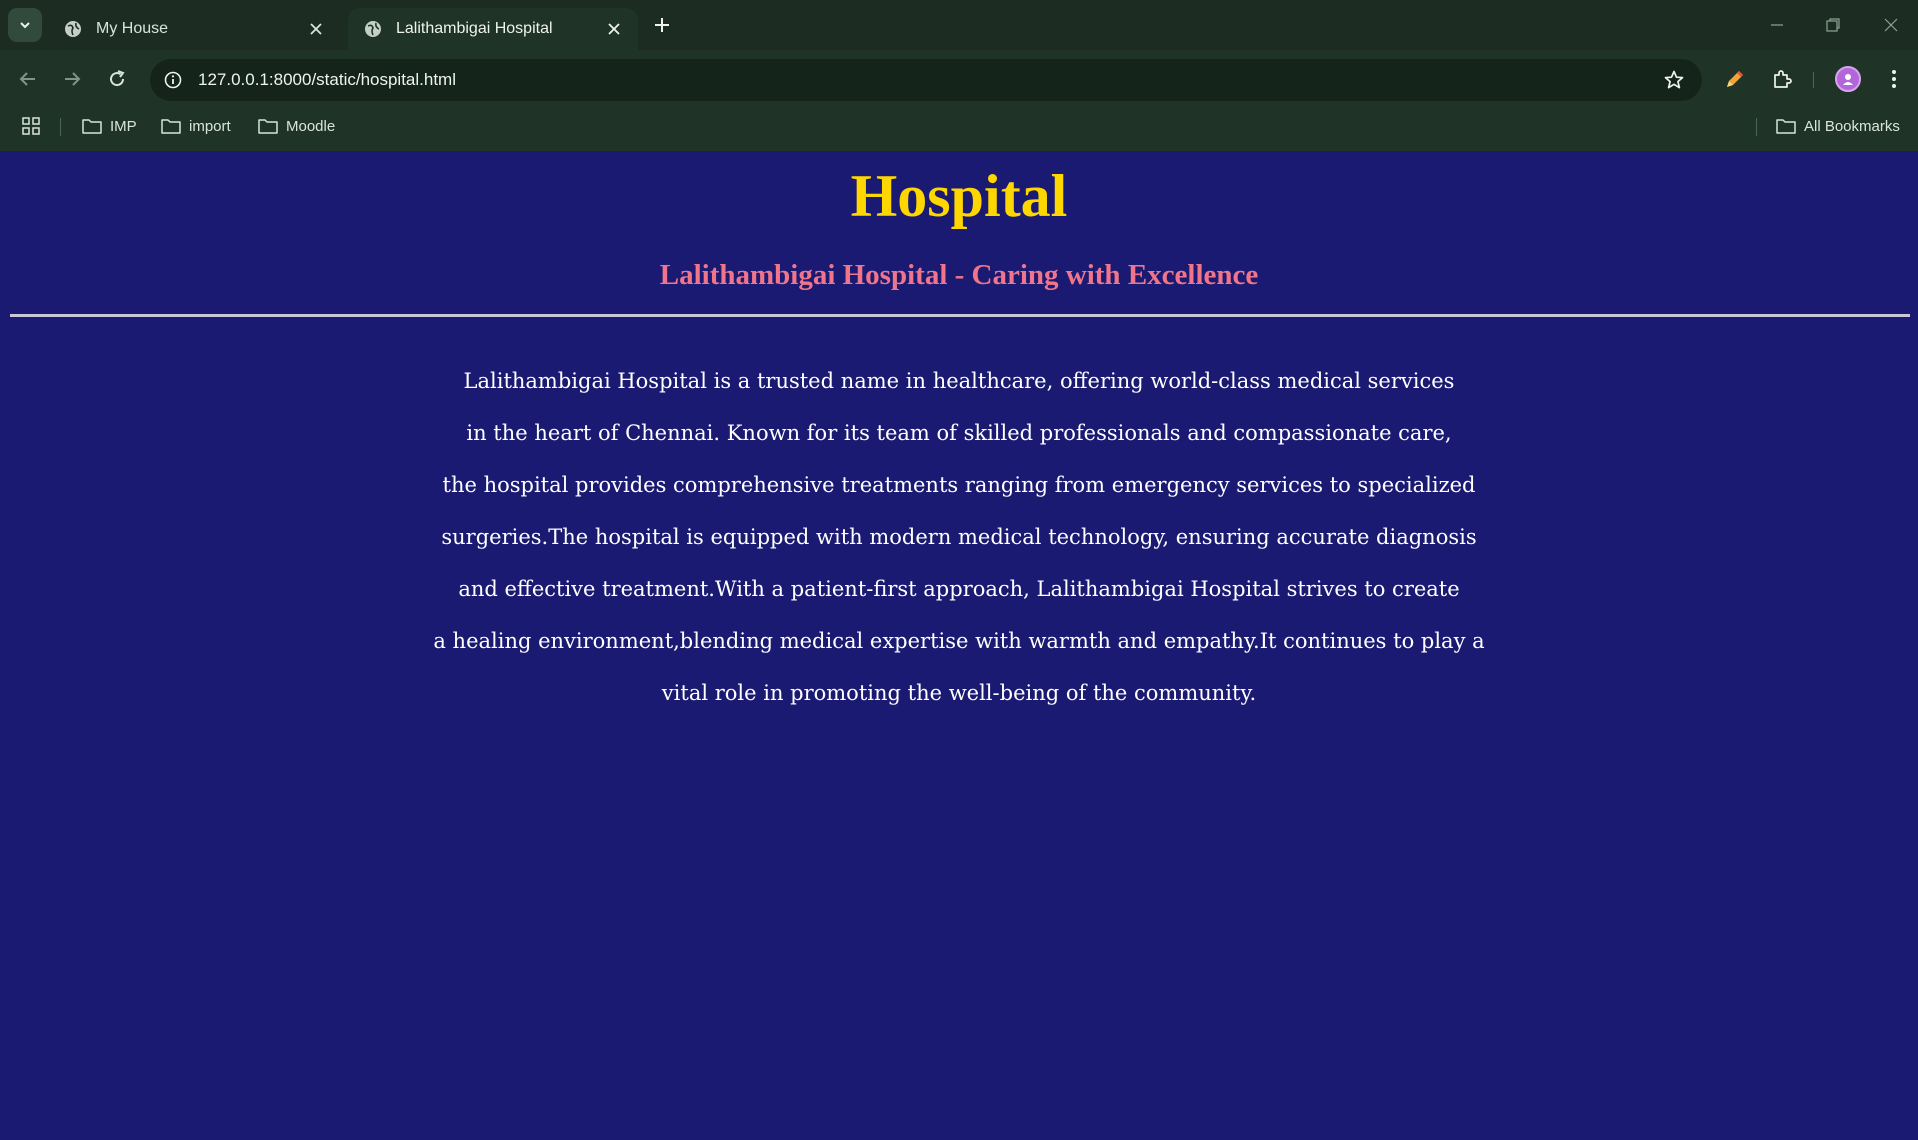 The image size is (1918, 1140). I want to click on bookmarks-bar: IMP import Moodle All Bookmarks, so click(959, 125).